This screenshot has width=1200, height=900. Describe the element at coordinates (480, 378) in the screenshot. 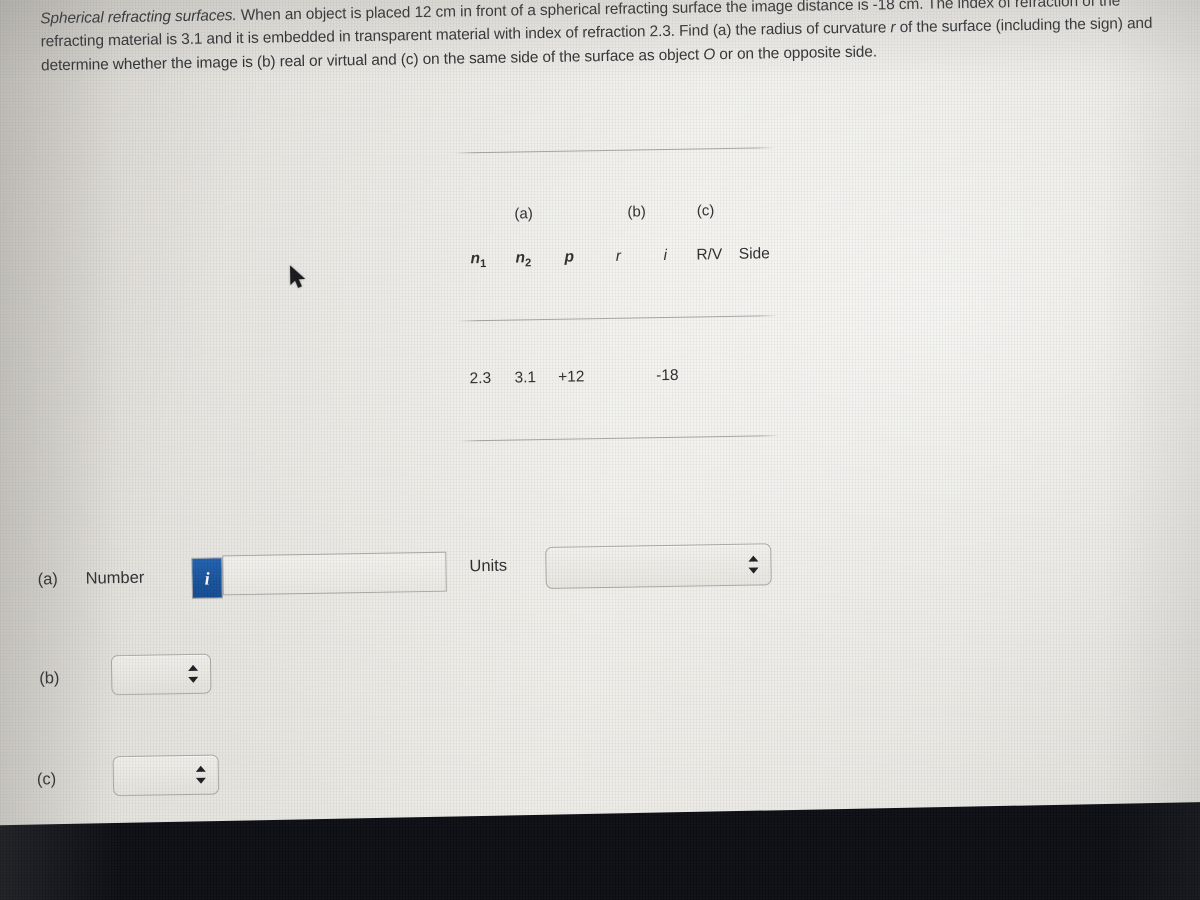

I see `cell-n1: 2.3` at that location.